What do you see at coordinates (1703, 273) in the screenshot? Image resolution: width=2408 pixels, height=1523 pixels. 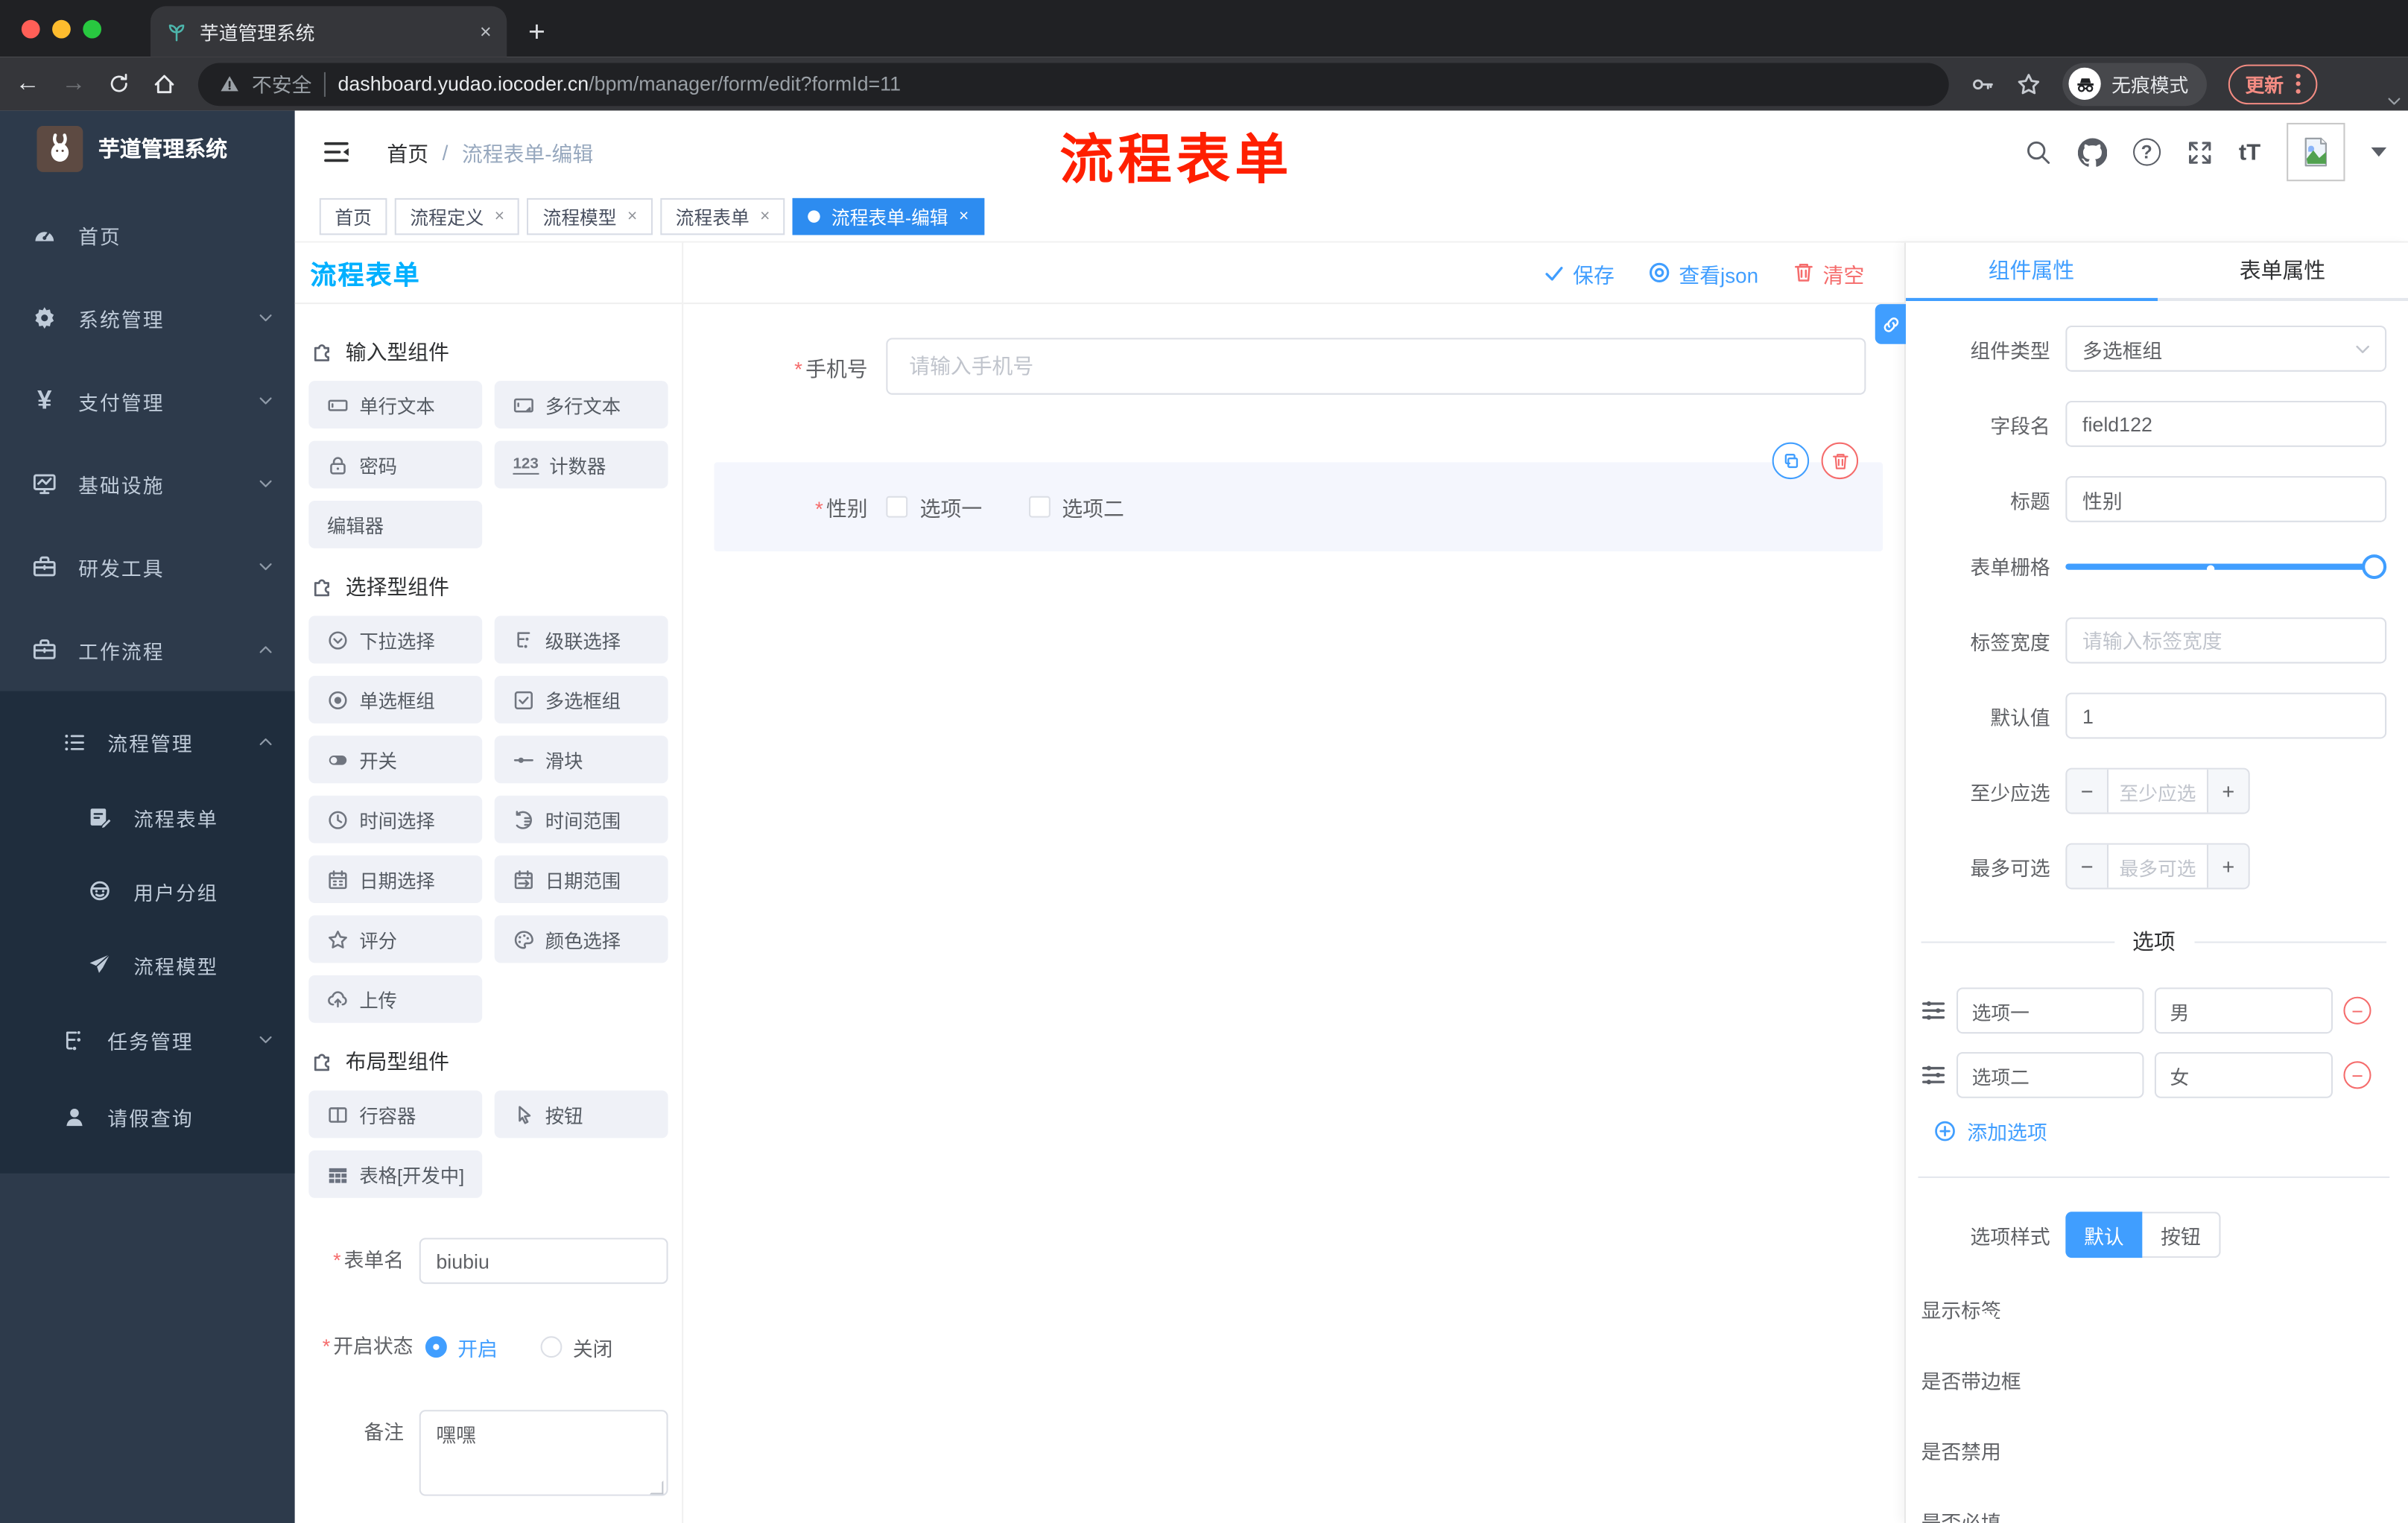 I see `view-json-button: 查看json` at bounding box center [1703, 273].